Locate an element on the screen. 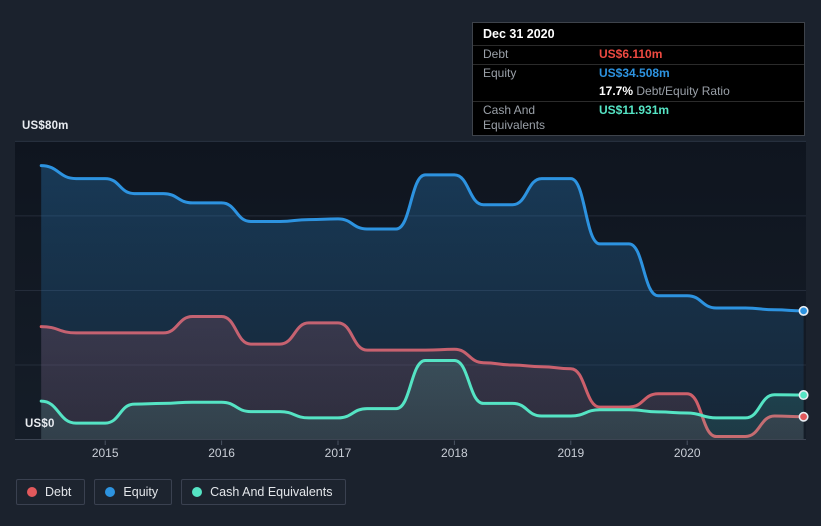 This screenshot has height=526, width=821. y-axis-zero-label: US$0 is located at coordinates (40, 424).